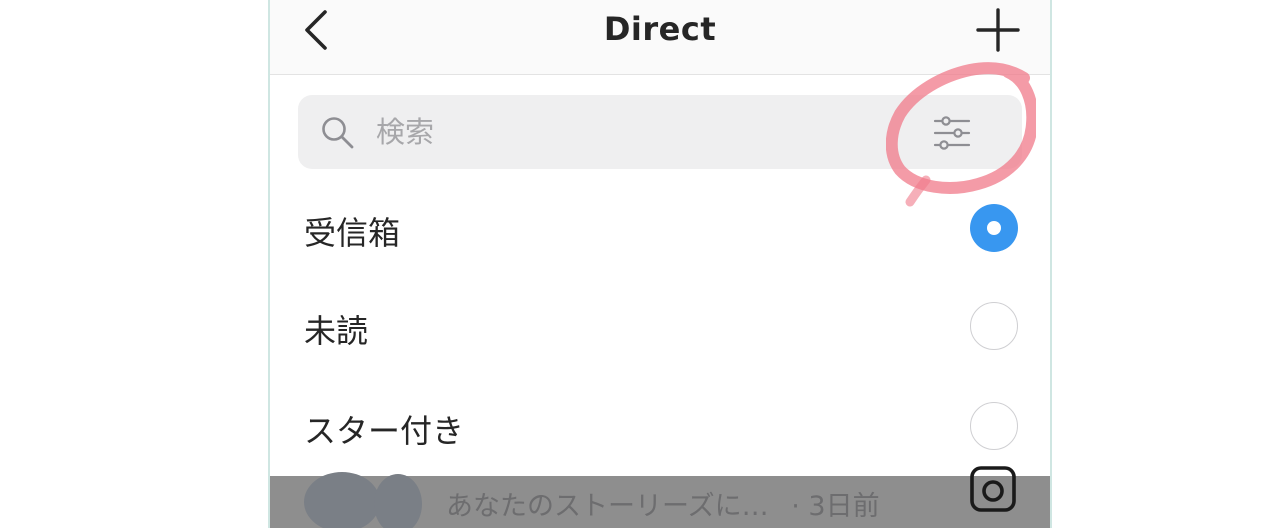 The width and height of the screenshot is (1280, 528). What do you see at coordinates (660, 229) in the screenshot?
I see `filter-option-inbox: 受信箱` at bounding box center [660, 229].